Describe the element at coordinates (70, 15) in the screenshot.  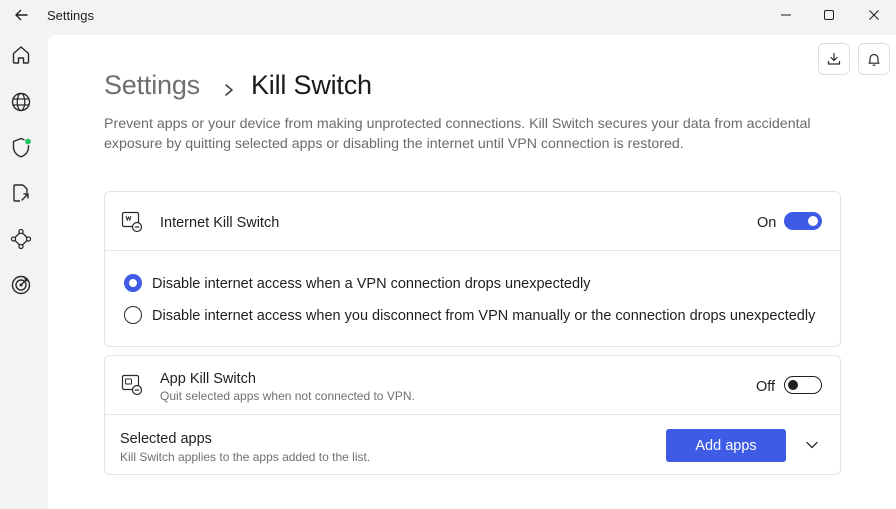
I see `window-title: Settings` at that location.